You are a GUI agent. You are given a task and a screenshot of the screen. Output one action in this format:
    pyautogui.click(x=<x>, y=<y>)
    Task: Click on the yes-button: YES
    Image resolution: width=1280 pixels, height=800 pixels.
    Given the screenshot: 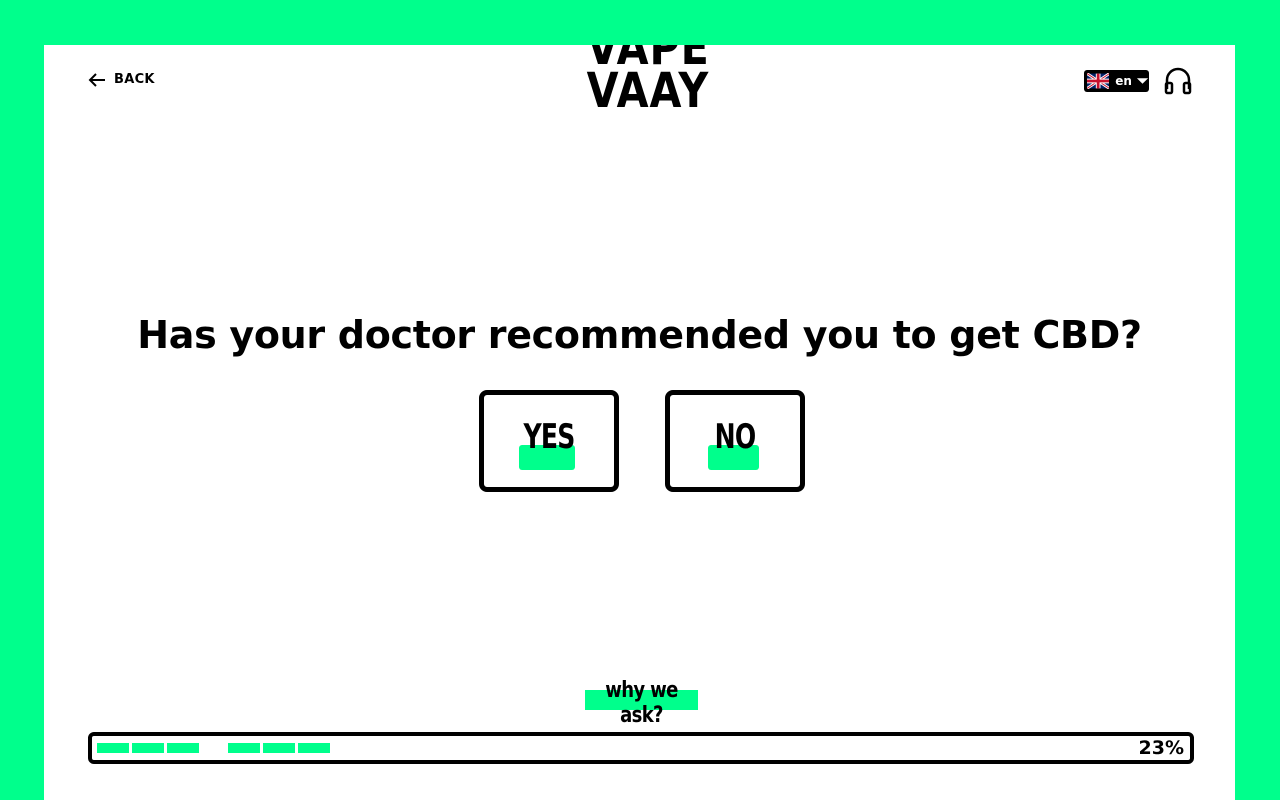 What is the action you would take?
    pyautogui.click(x=549, y=441)
    